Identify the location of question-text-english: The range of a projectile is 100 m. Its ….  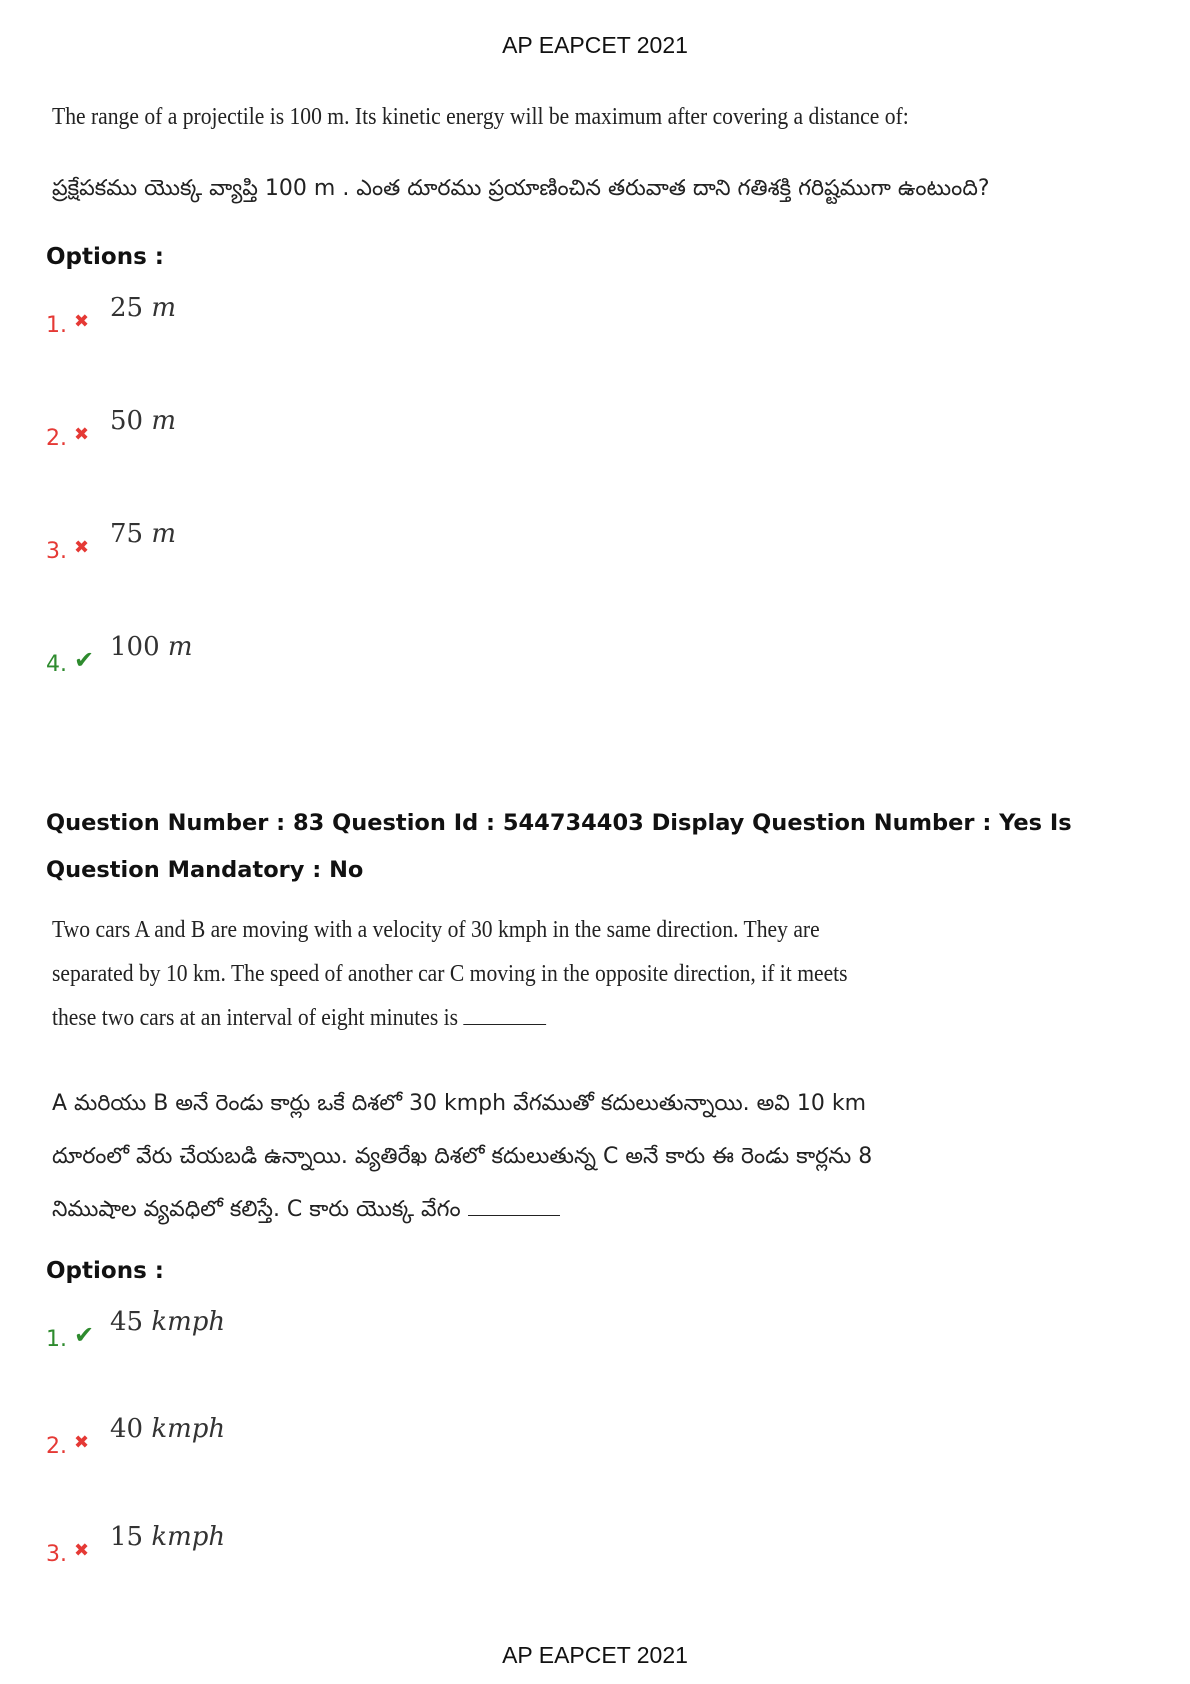
(480, 117).